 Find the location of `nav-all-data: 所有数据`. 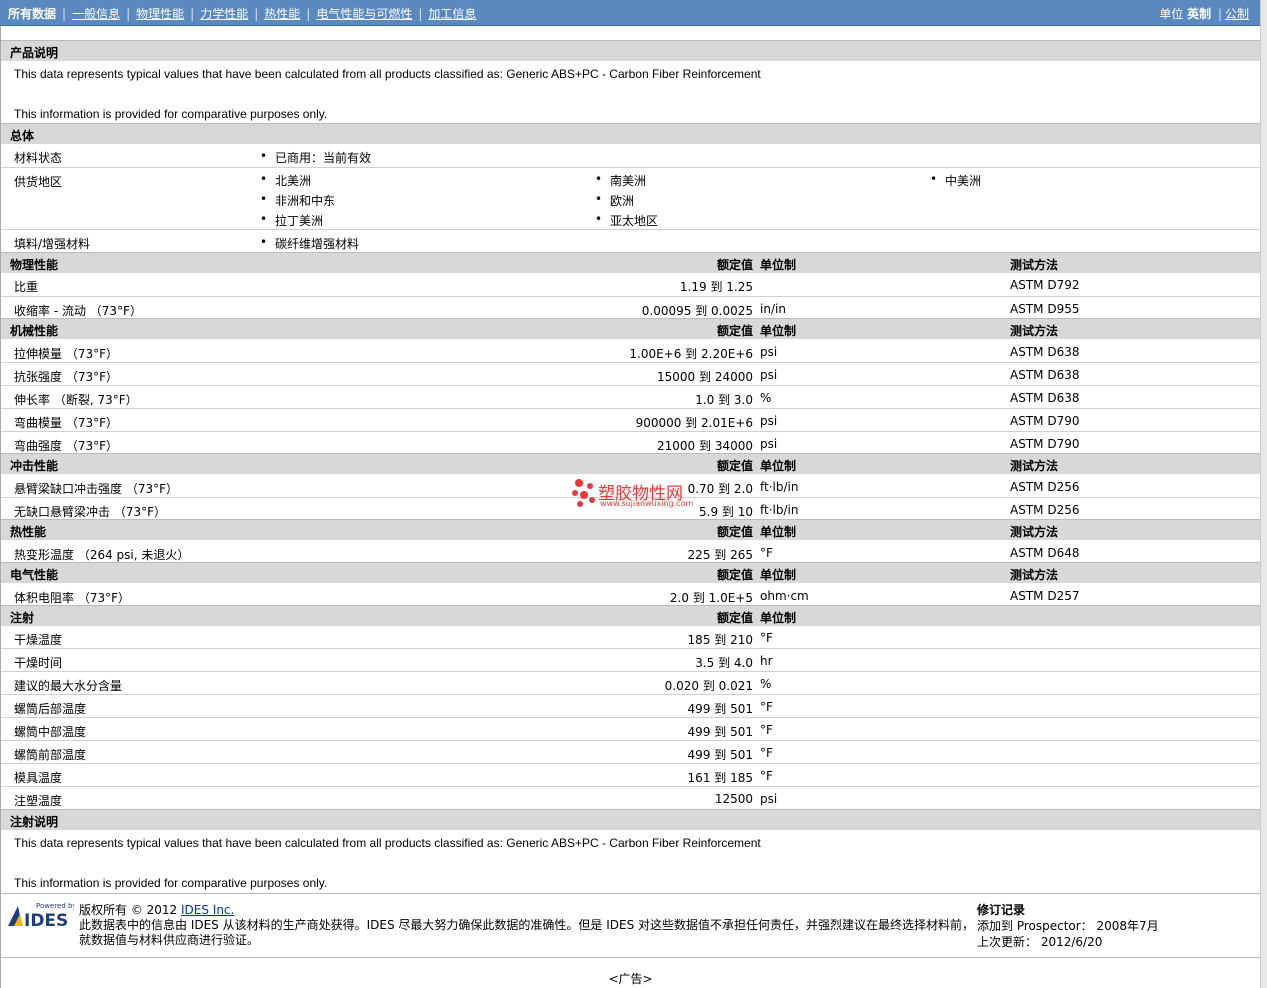

nav-all-data: 所有数据 is located at coordinates (32, 14).